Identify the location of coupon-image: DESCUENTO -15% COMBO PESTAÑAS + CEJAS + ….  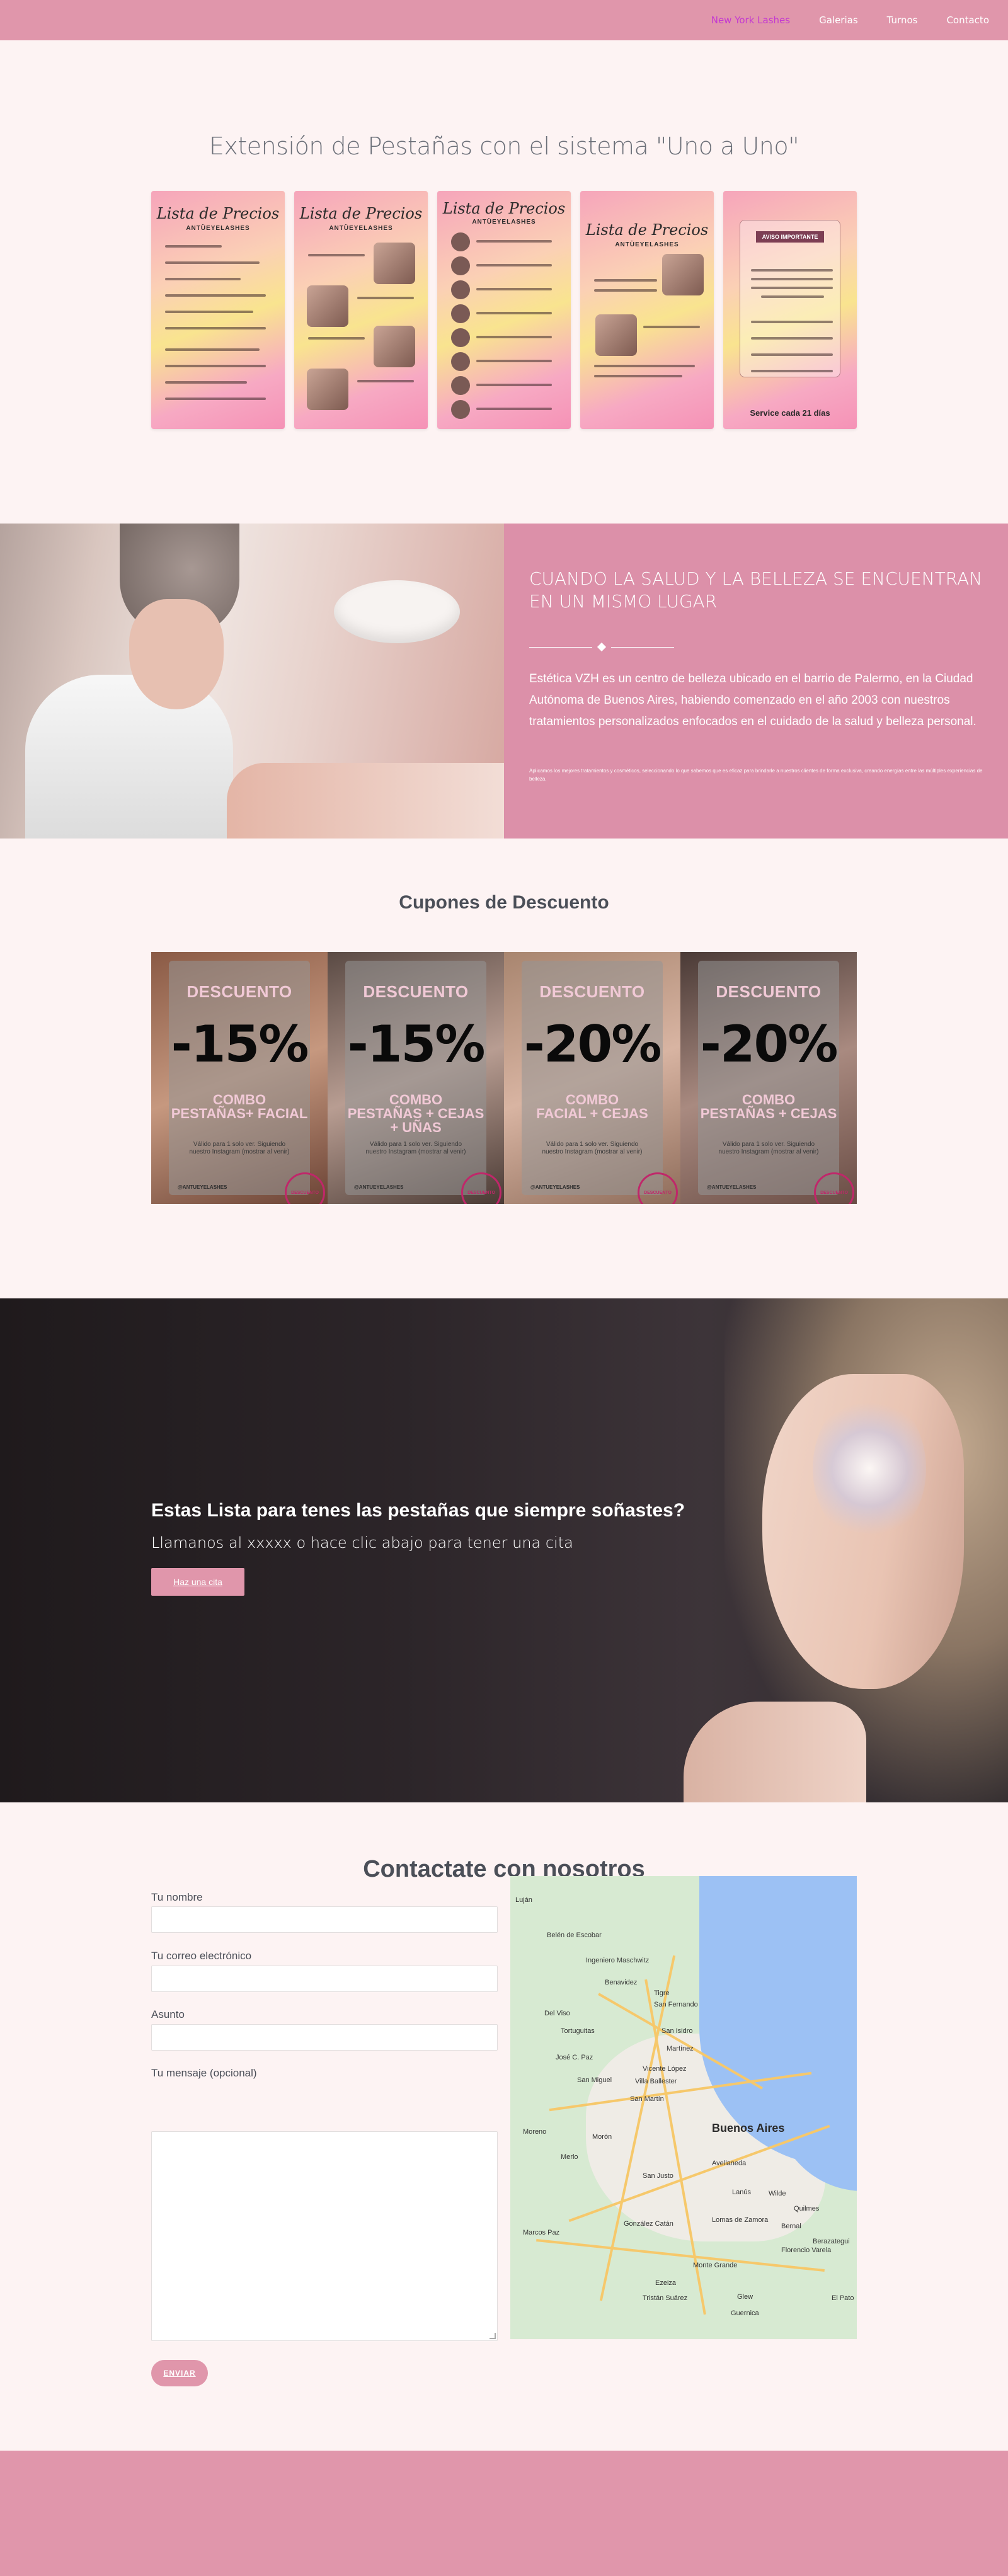
(416, 1078).